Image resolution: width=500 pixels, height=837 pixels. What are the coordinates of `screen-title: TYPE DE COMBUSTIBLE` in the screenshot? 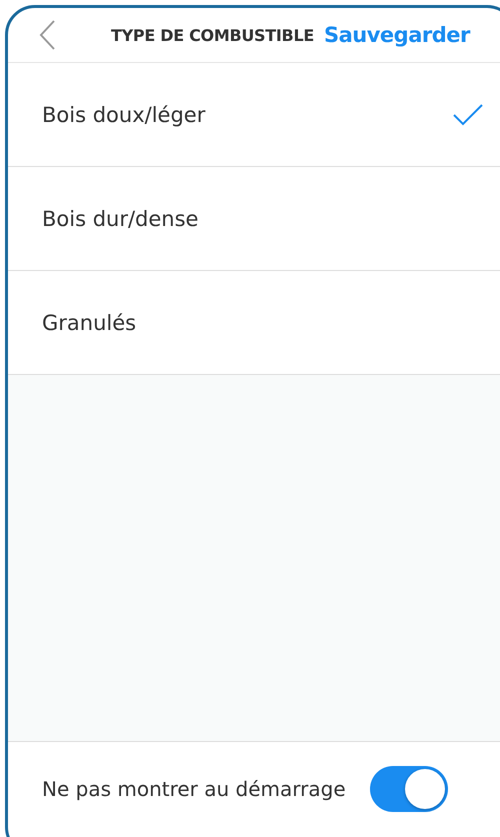 It's located at (212, 35).